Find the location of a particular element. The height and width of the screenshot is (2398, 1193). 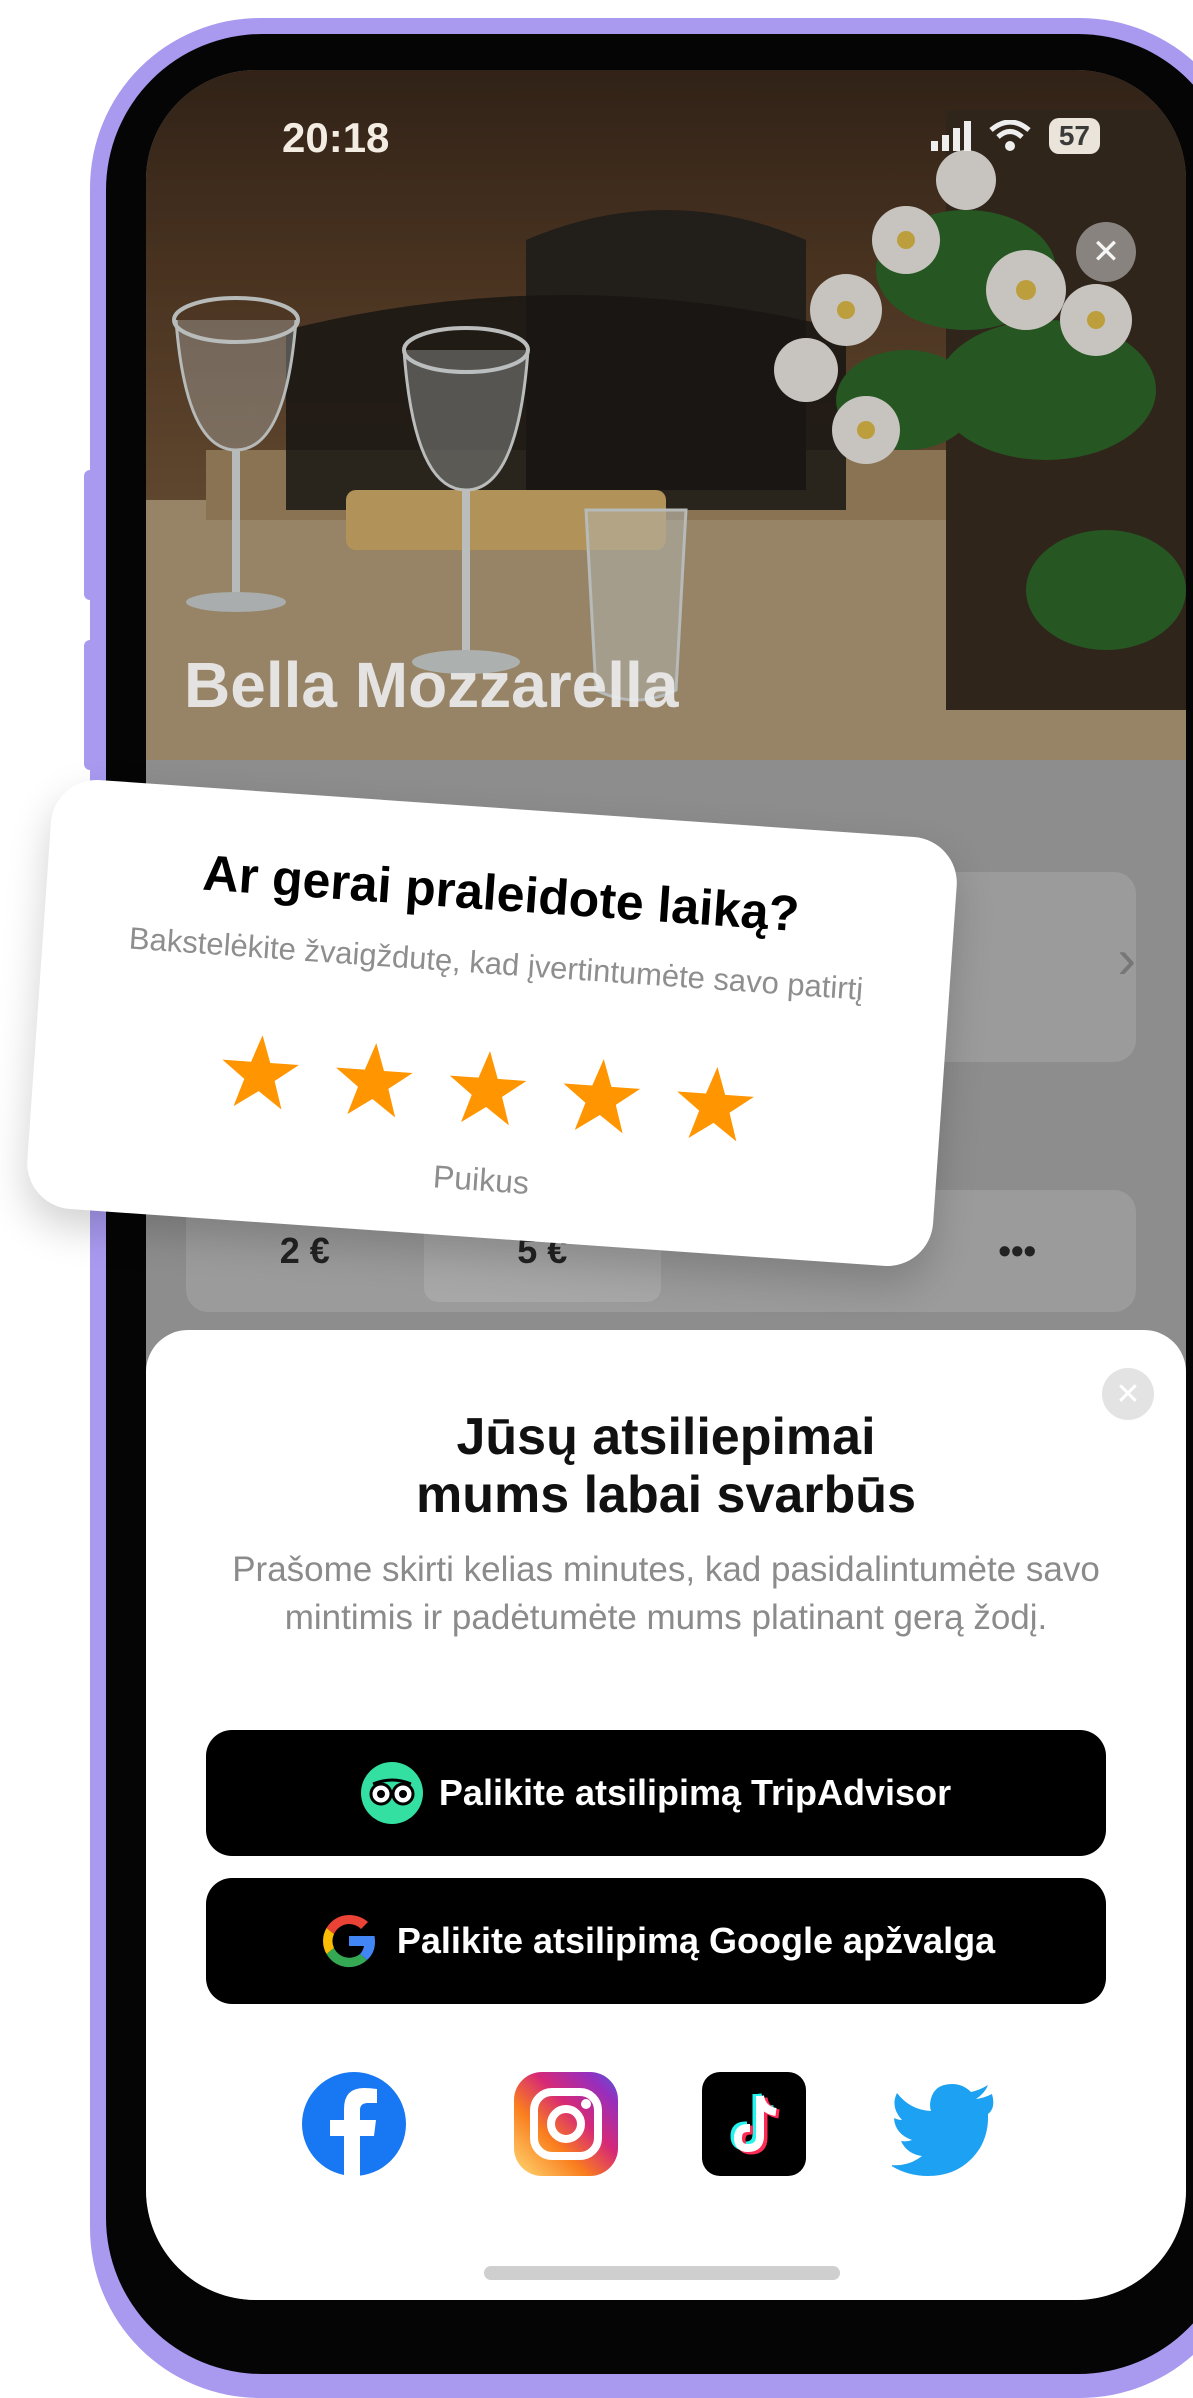

tiktok-icon is located at coordinates (754, 2124).